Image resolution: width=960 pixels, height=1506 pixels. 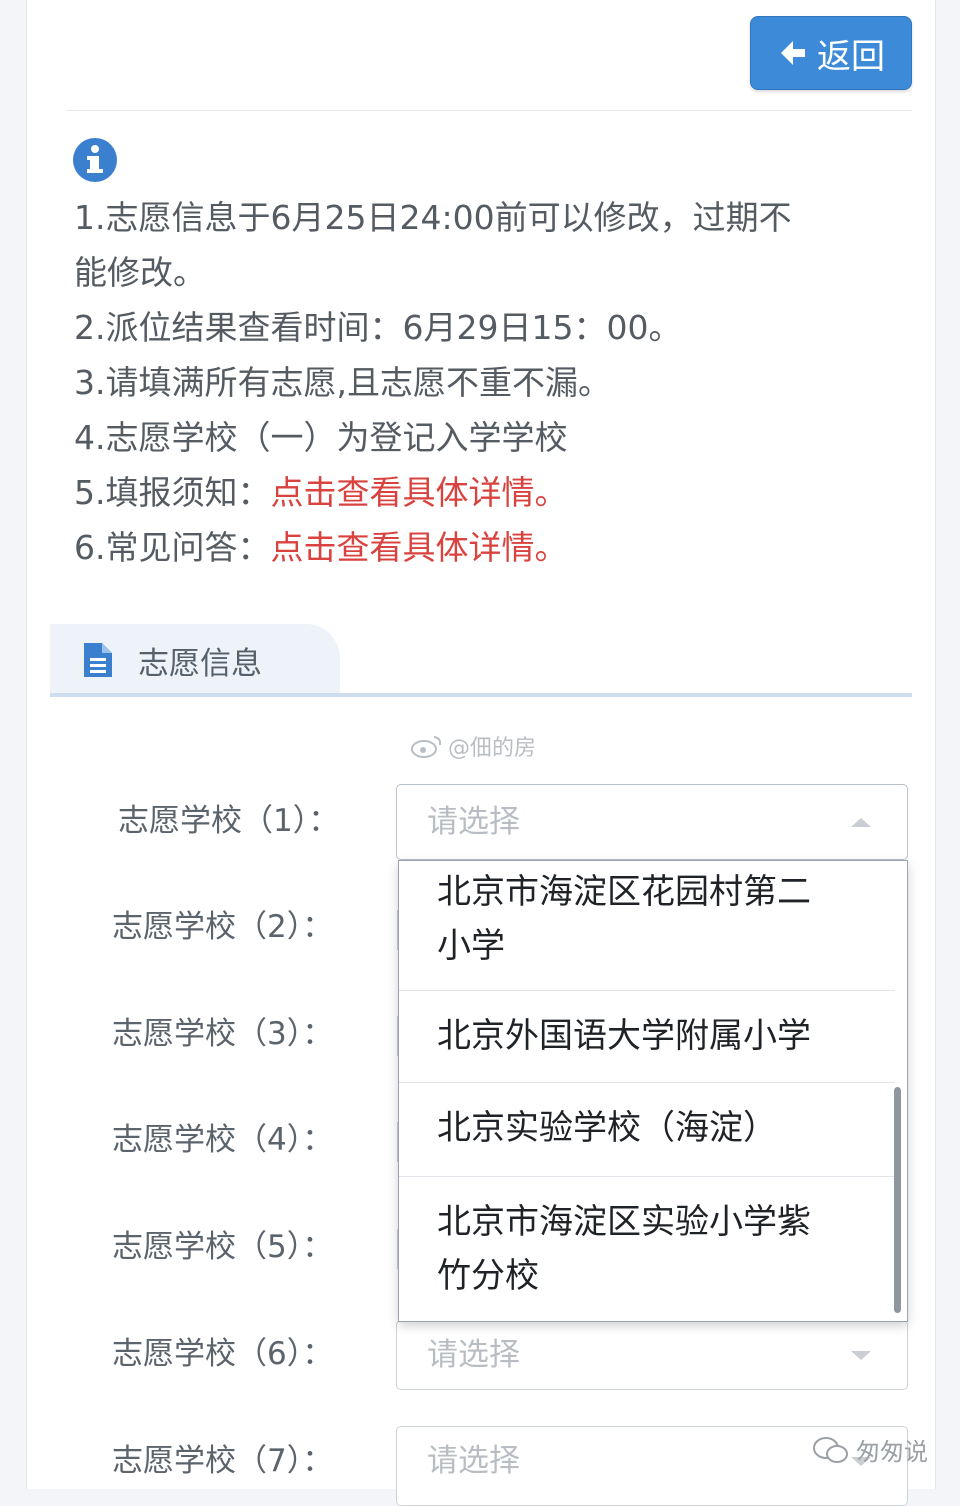 I want to click on wechat-icon, so click(x=830, y=1449).